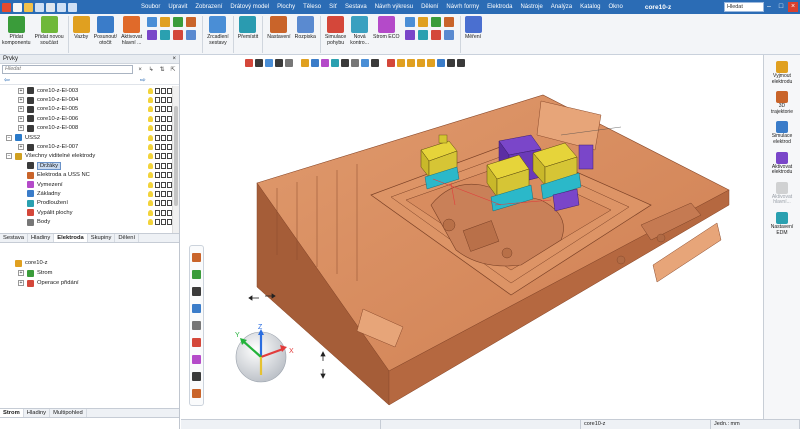 Image resolution: width=800 pixels, height=429 pixels. Describe the element at coordinates (335, 34) in the screenshot. I see `motion-sim-button: Simulace pohybu` at that location.